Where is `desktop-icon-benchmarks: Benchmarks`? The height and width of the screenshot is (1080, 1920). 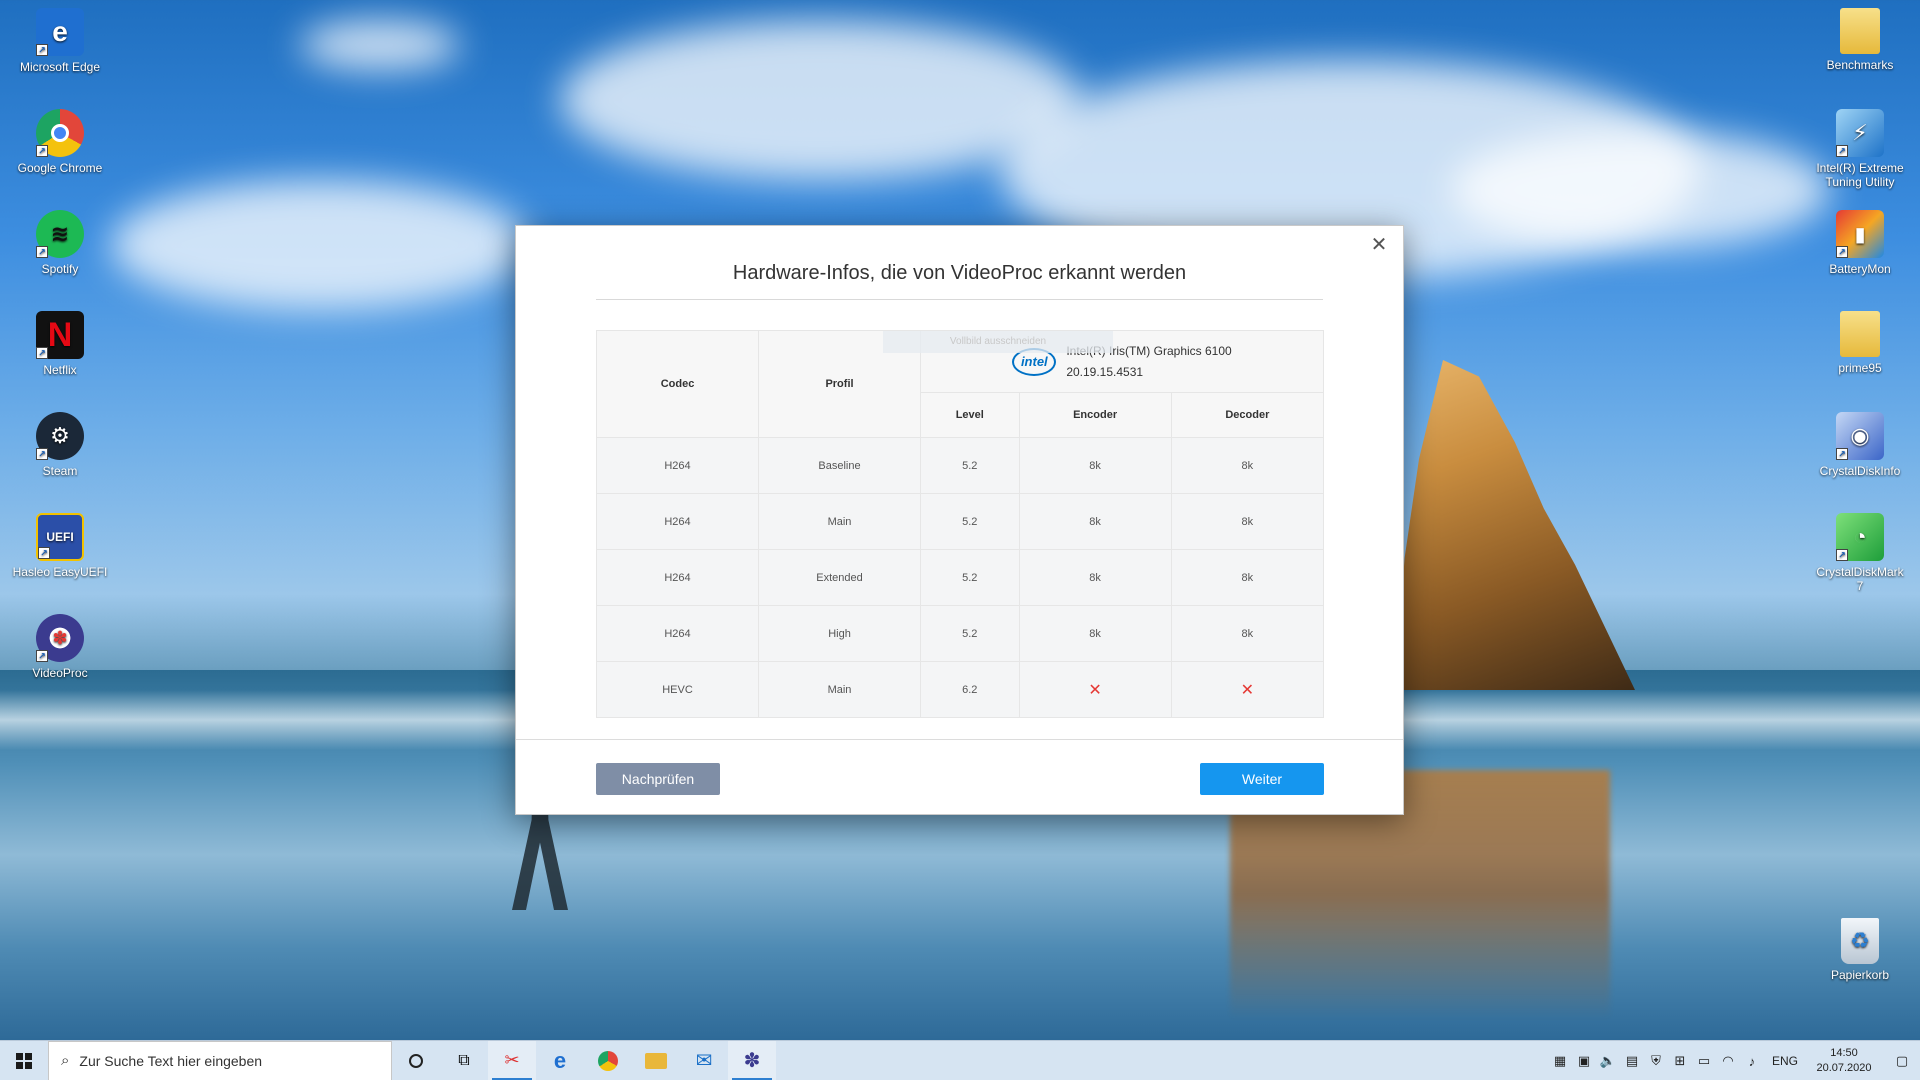 desktop-icon-benchmarks: Benchmarks is located at coordinates (1860, 40).